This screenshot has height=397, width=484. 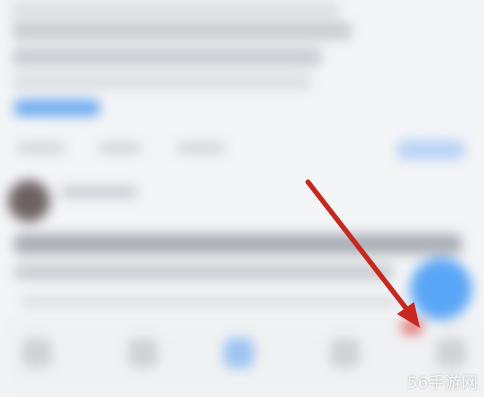 I want to click on arrow-shaft, so click(x=358, y=247).